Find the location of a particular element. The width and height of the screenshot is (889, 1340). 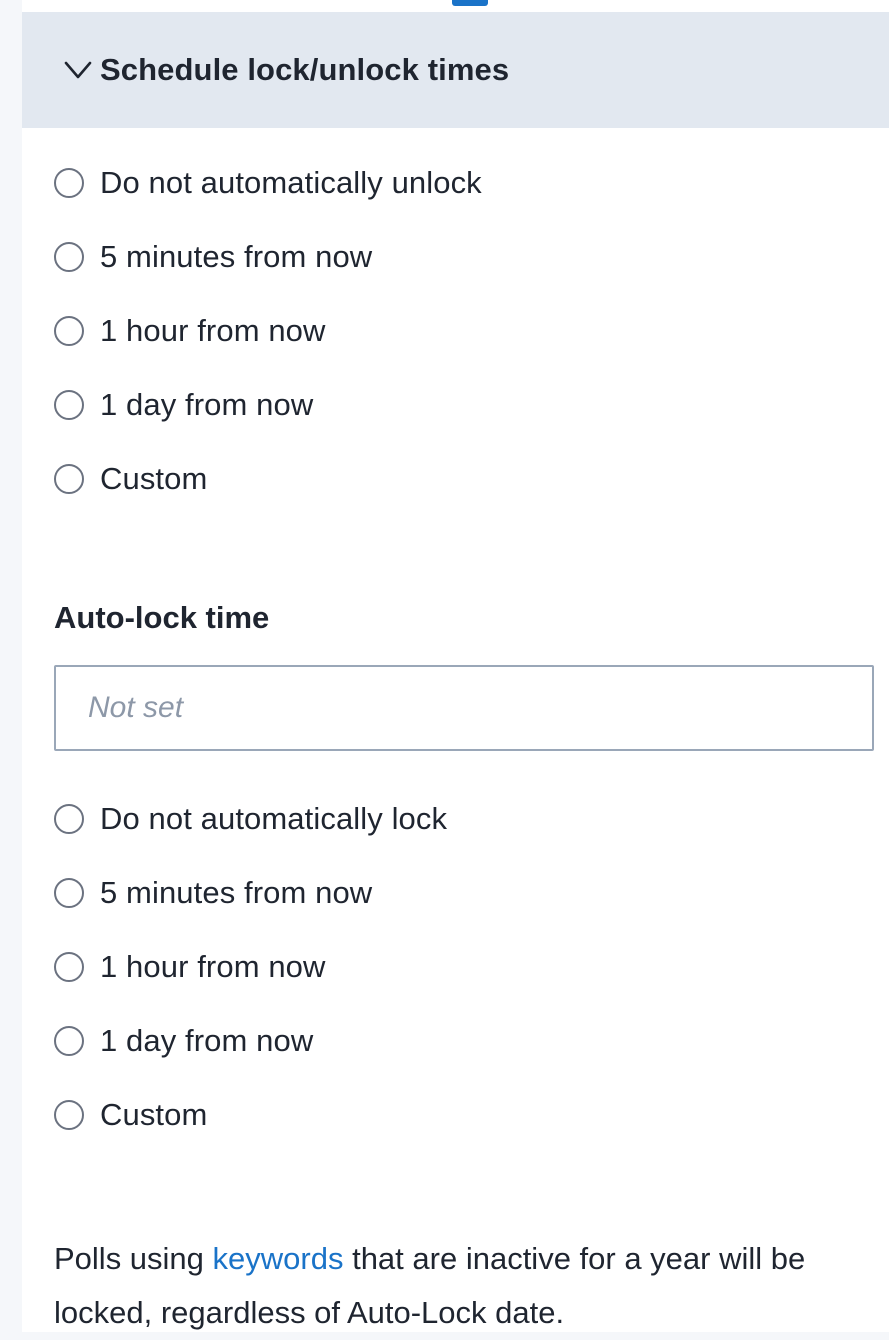

autolock-label: Auto-lock time is located at coordinates (162, 617).